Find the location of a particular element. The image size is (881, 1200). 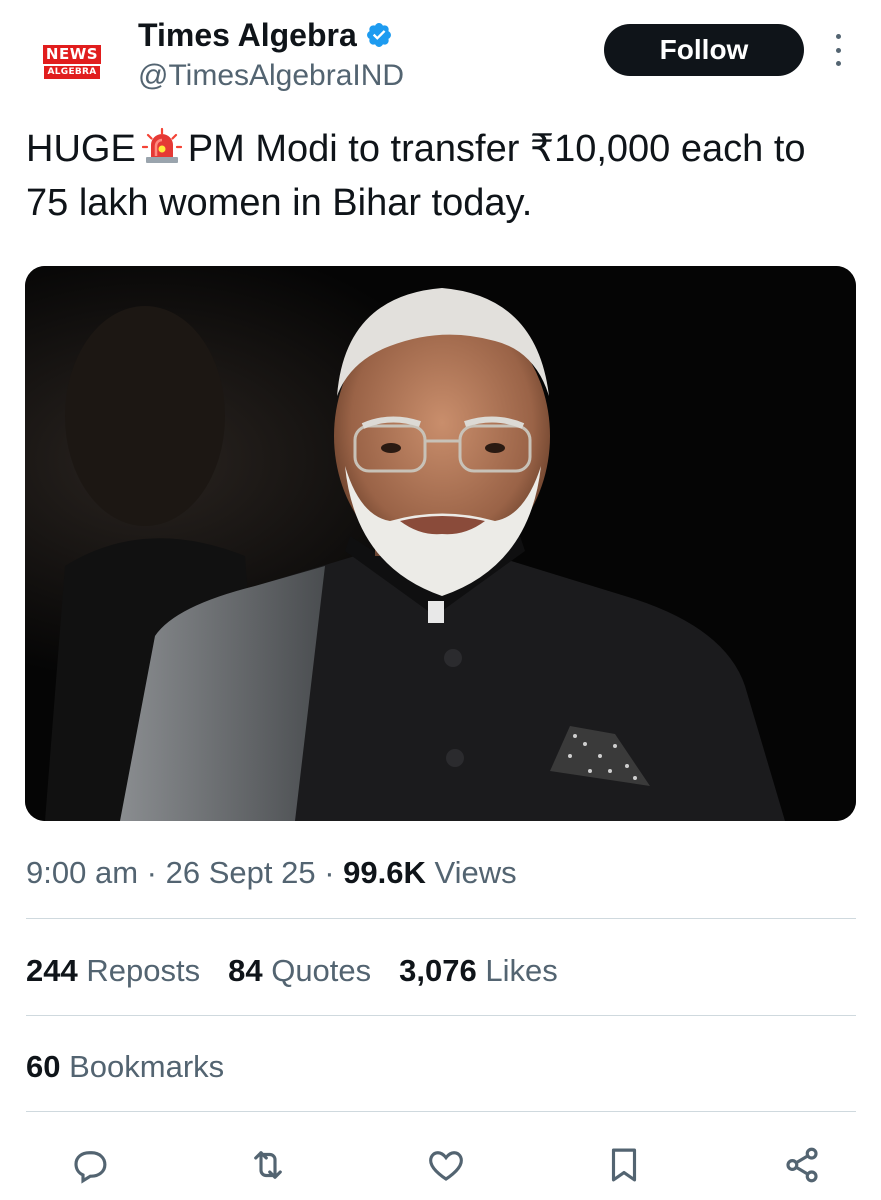

likes-label: Likes is located at coordinates (521, 970).